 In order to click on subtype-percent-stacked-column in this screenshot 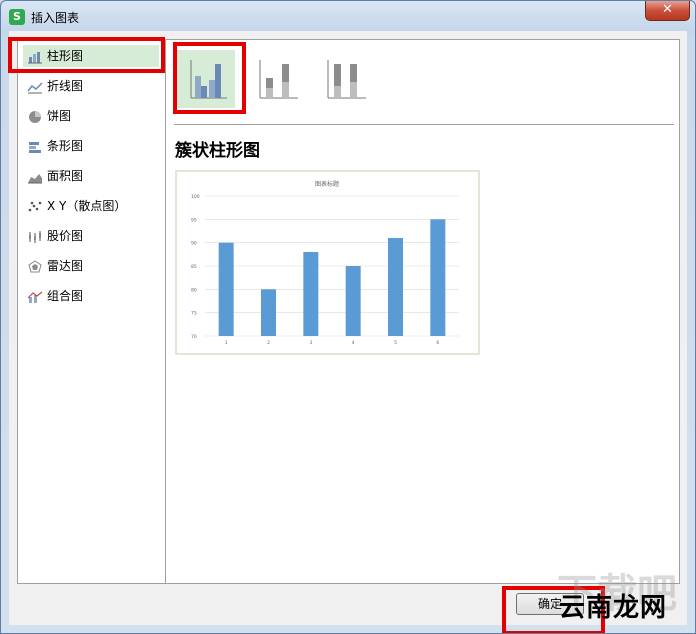, I will do `click(345, 79)`.